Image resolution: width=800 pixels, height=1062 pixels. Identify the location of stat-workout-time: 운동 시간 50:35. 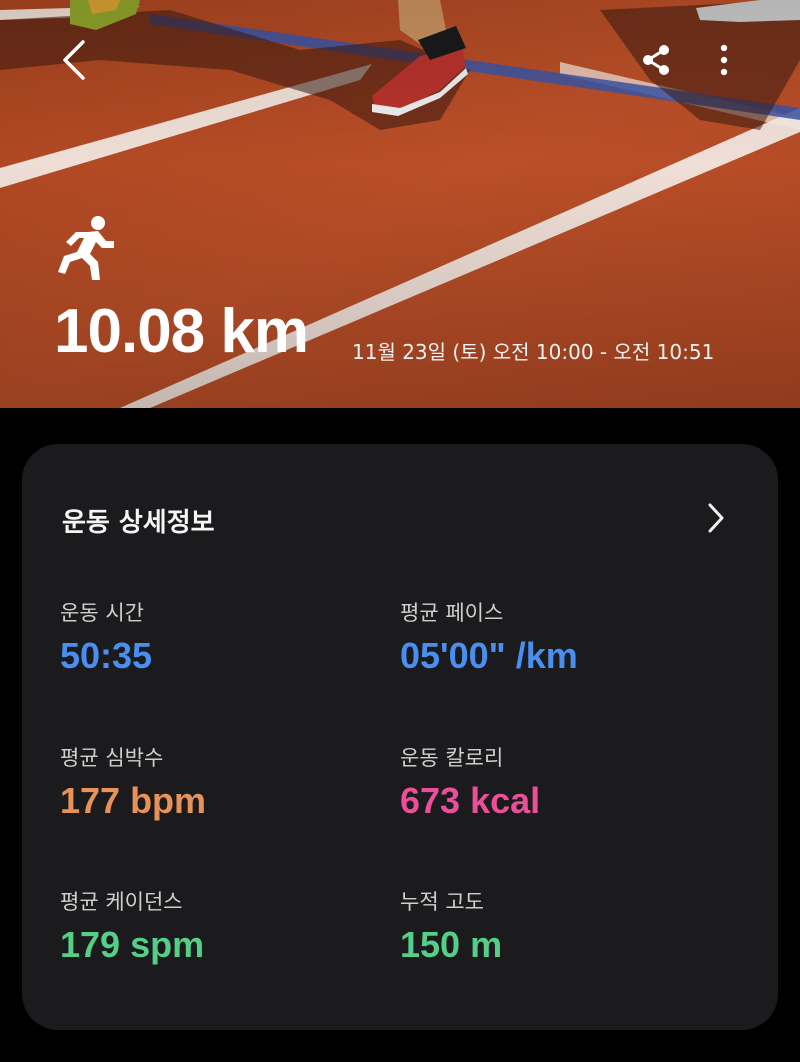
(230, 637).